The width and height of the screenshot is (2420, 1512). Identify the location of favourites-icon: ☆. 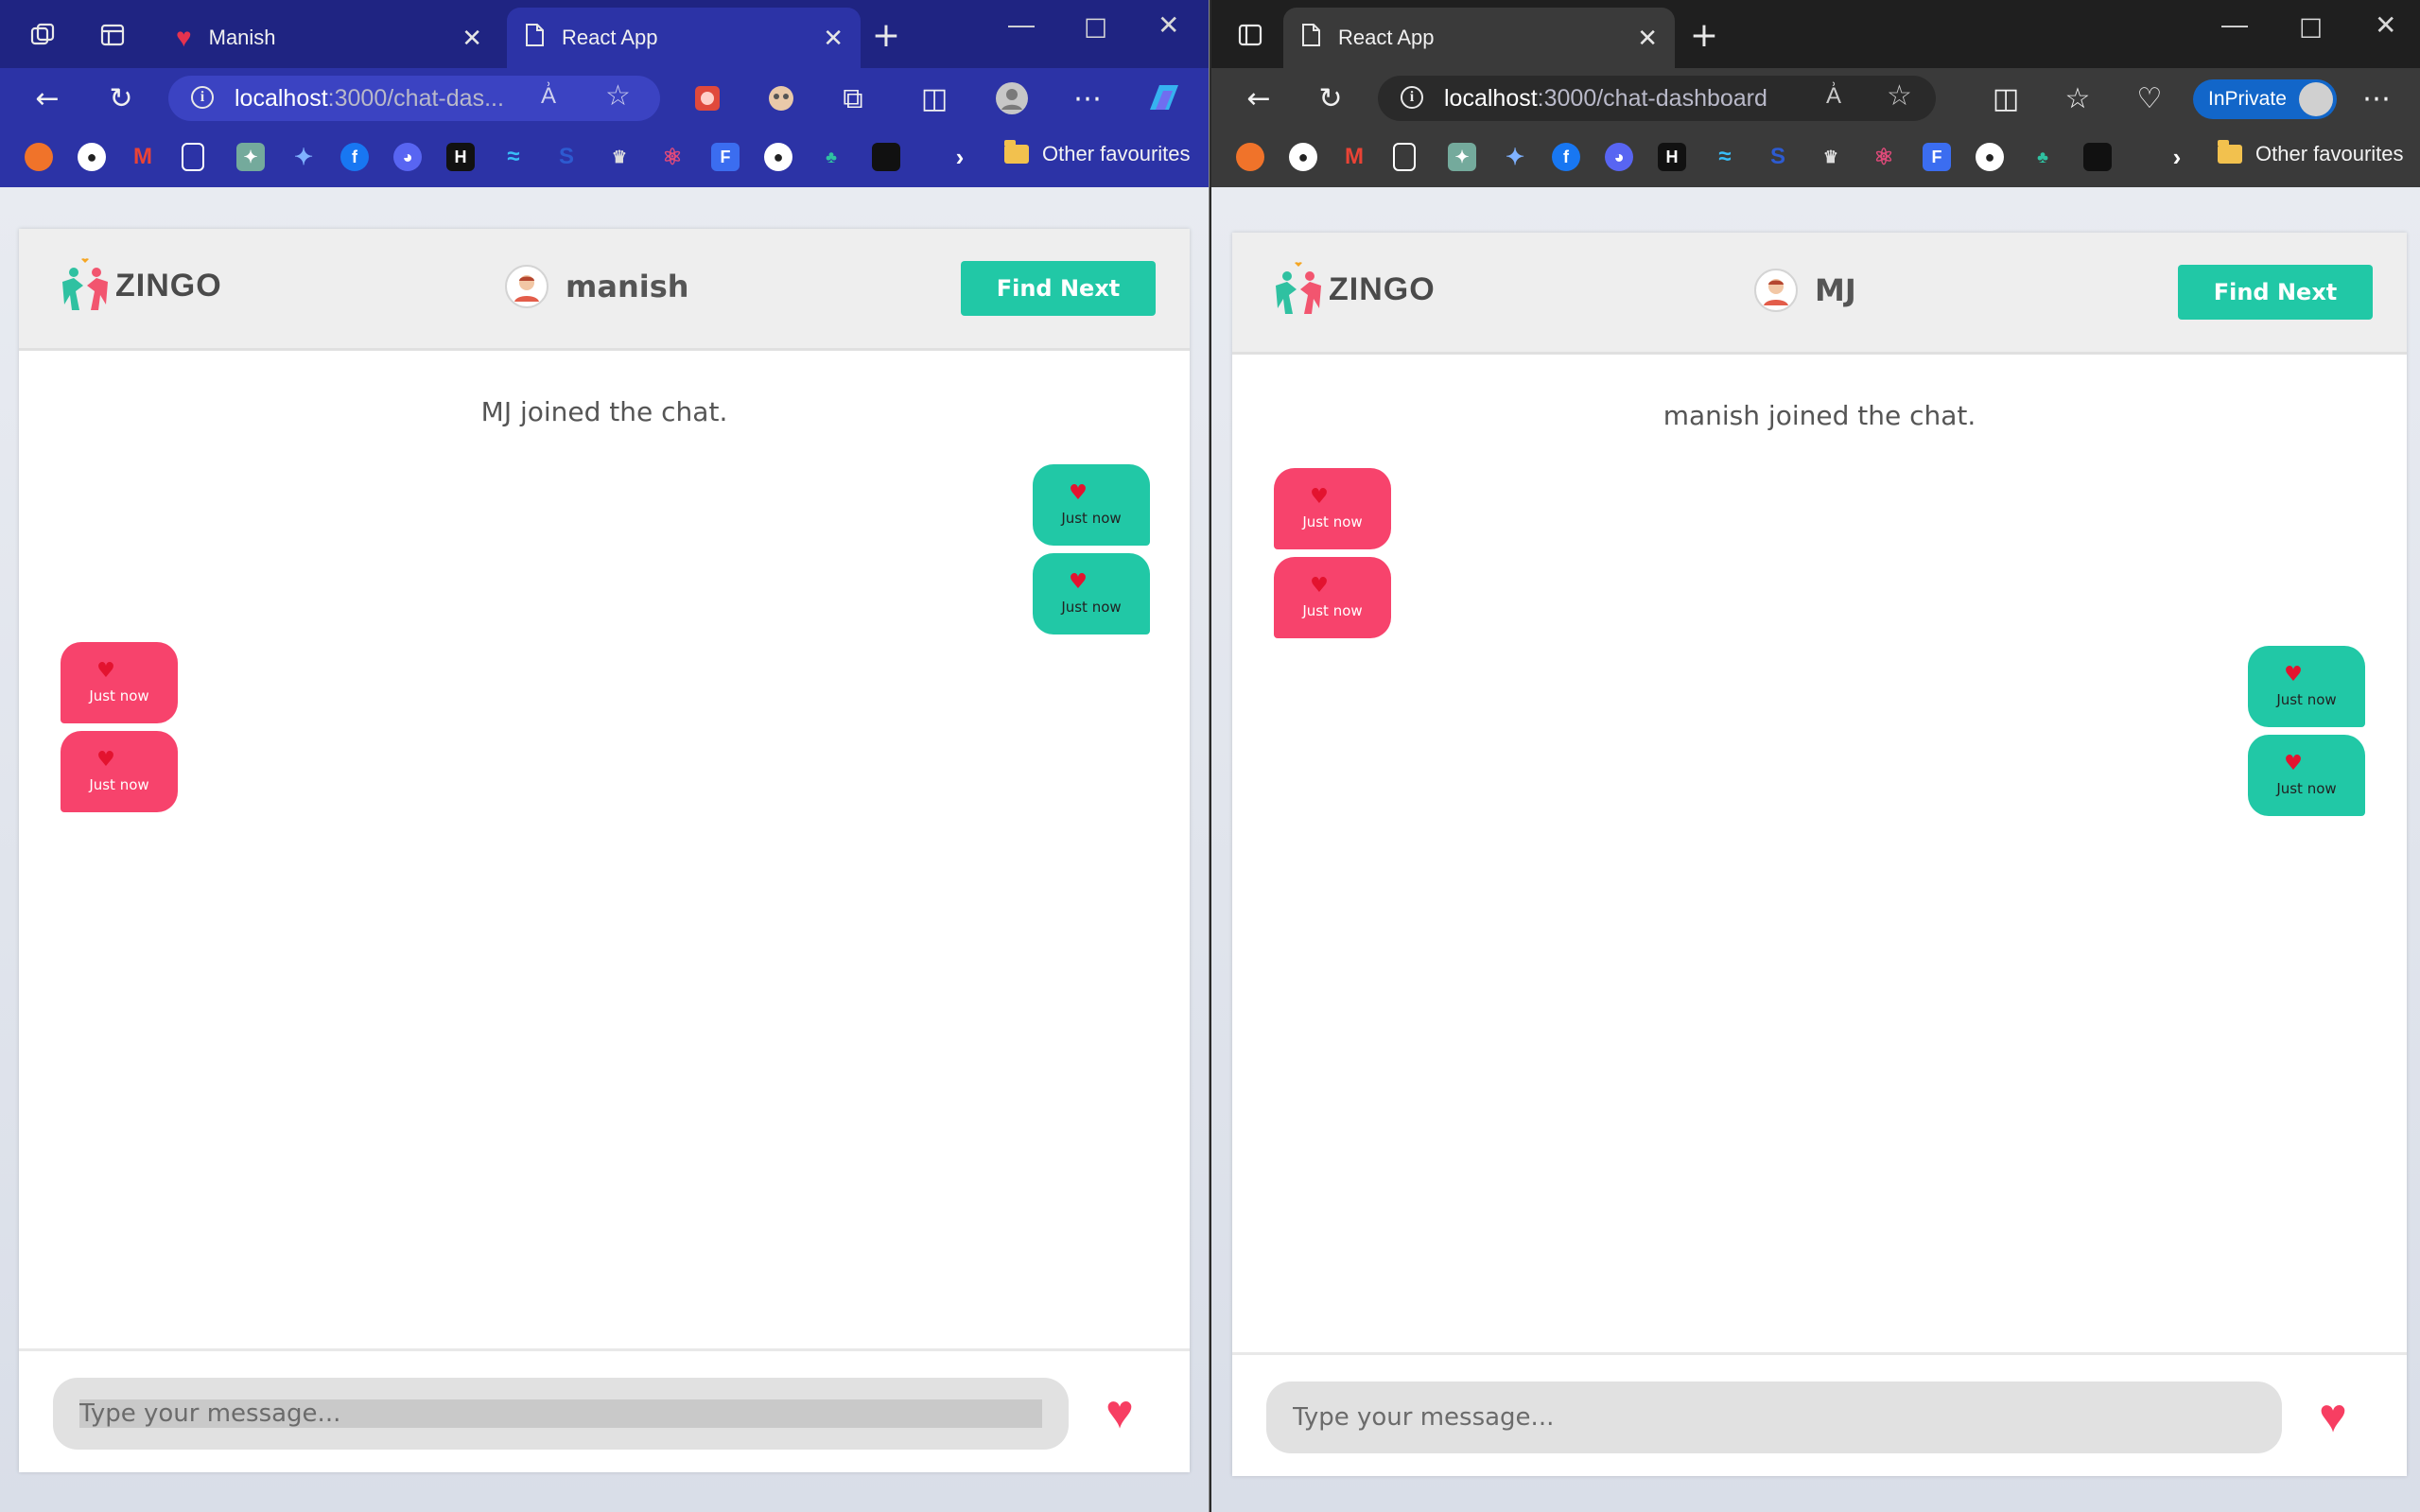
(2078, 98).